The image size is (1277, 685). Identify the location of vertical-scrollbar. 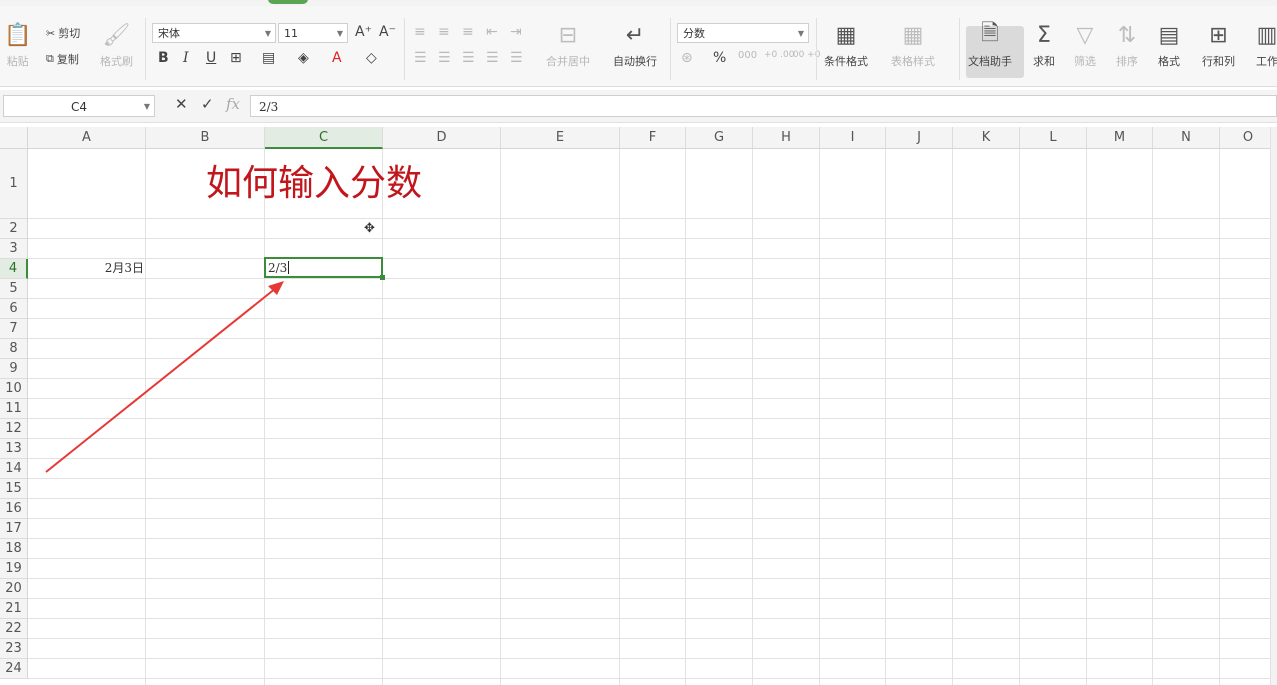
(1273, 406).